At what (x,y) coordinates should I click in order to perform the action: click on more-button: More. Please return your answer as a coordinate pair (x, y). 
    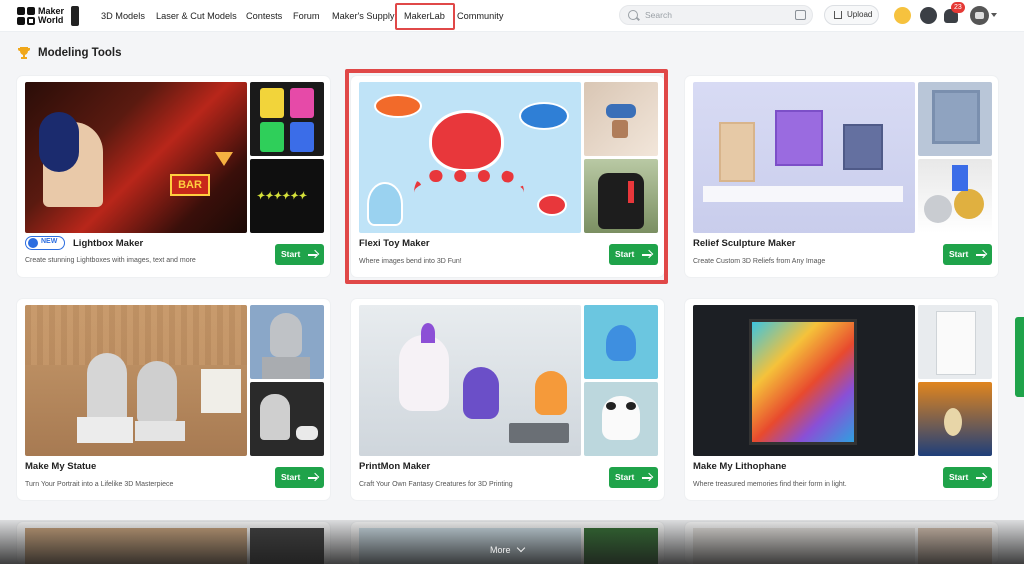
    Looking at the image, I should click on (500, 550).